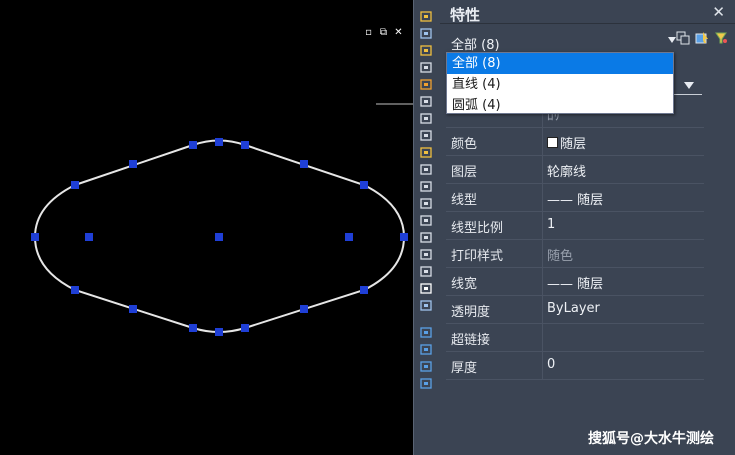 This screenshot has width=735, height=455. What do you see at coordinates (426, 219) in the screenshot?
I see `join-icon` at bounding box center [426, 219].